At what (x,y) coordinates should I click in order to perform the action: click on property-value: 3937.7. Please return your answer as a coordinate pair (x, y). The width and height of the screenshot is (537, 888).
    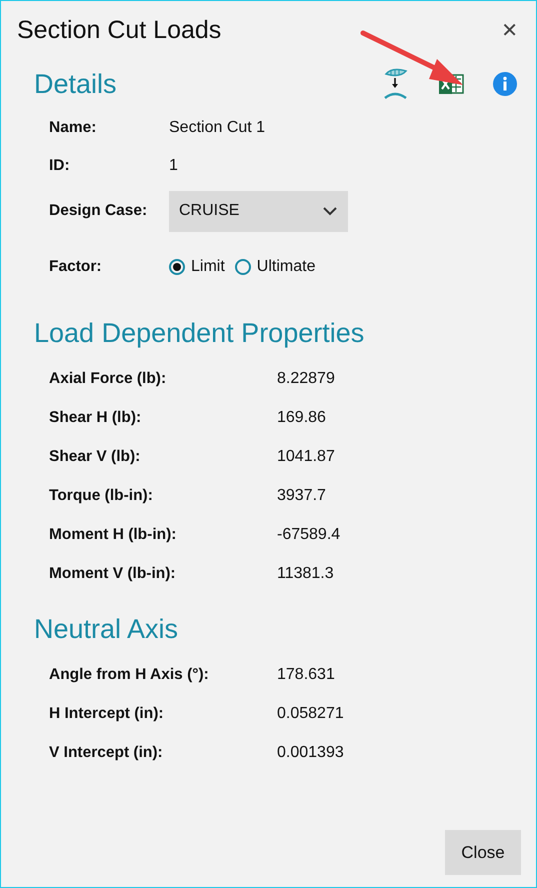
    Looking at the image, I should click on (301, 495).